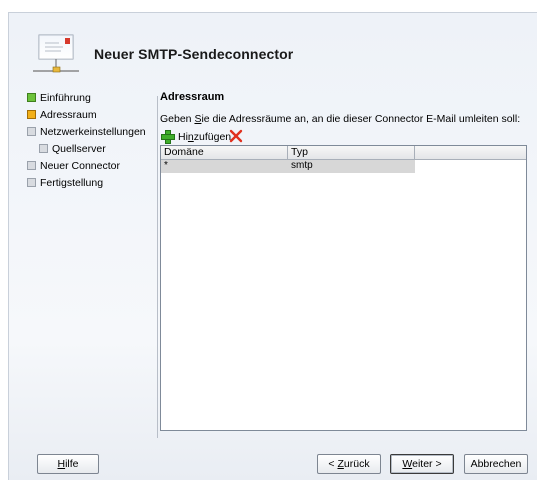  What do you see at coordinates (157, 267) in the screenshot?
I see `nav-divider` at bounding box center [157, 267].